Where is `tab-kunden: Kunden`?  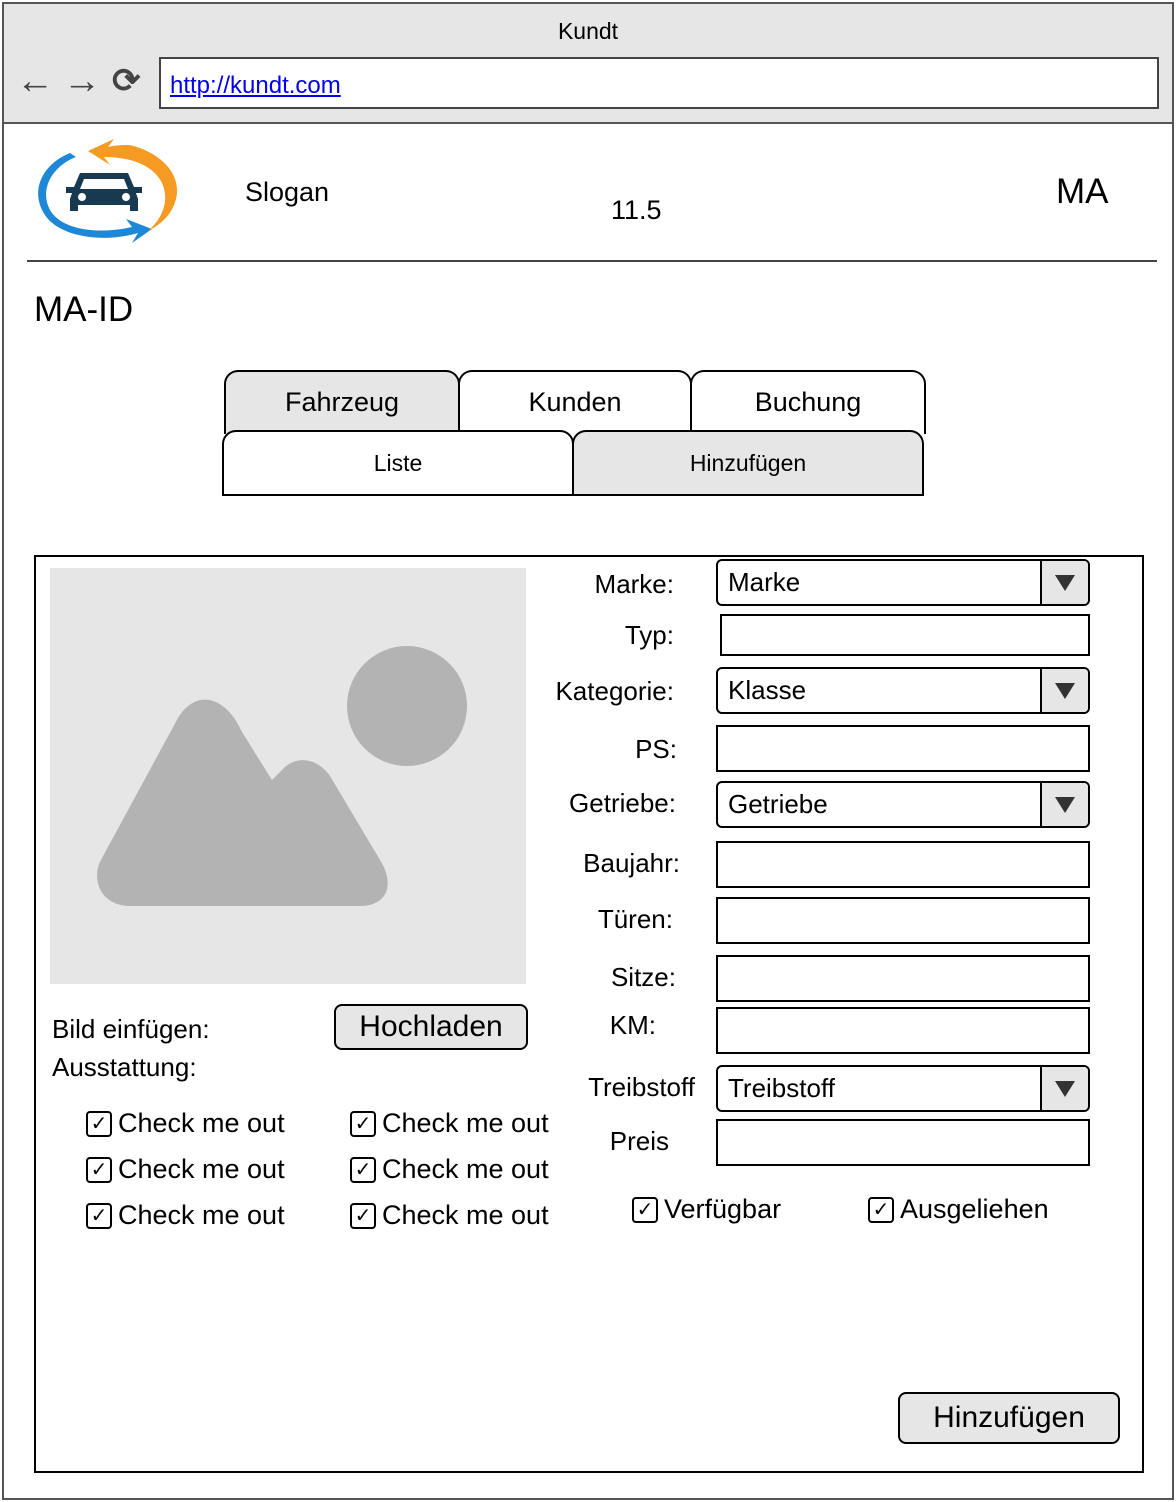 tab-kunden: Kunden is located at coordinates (575, 402).